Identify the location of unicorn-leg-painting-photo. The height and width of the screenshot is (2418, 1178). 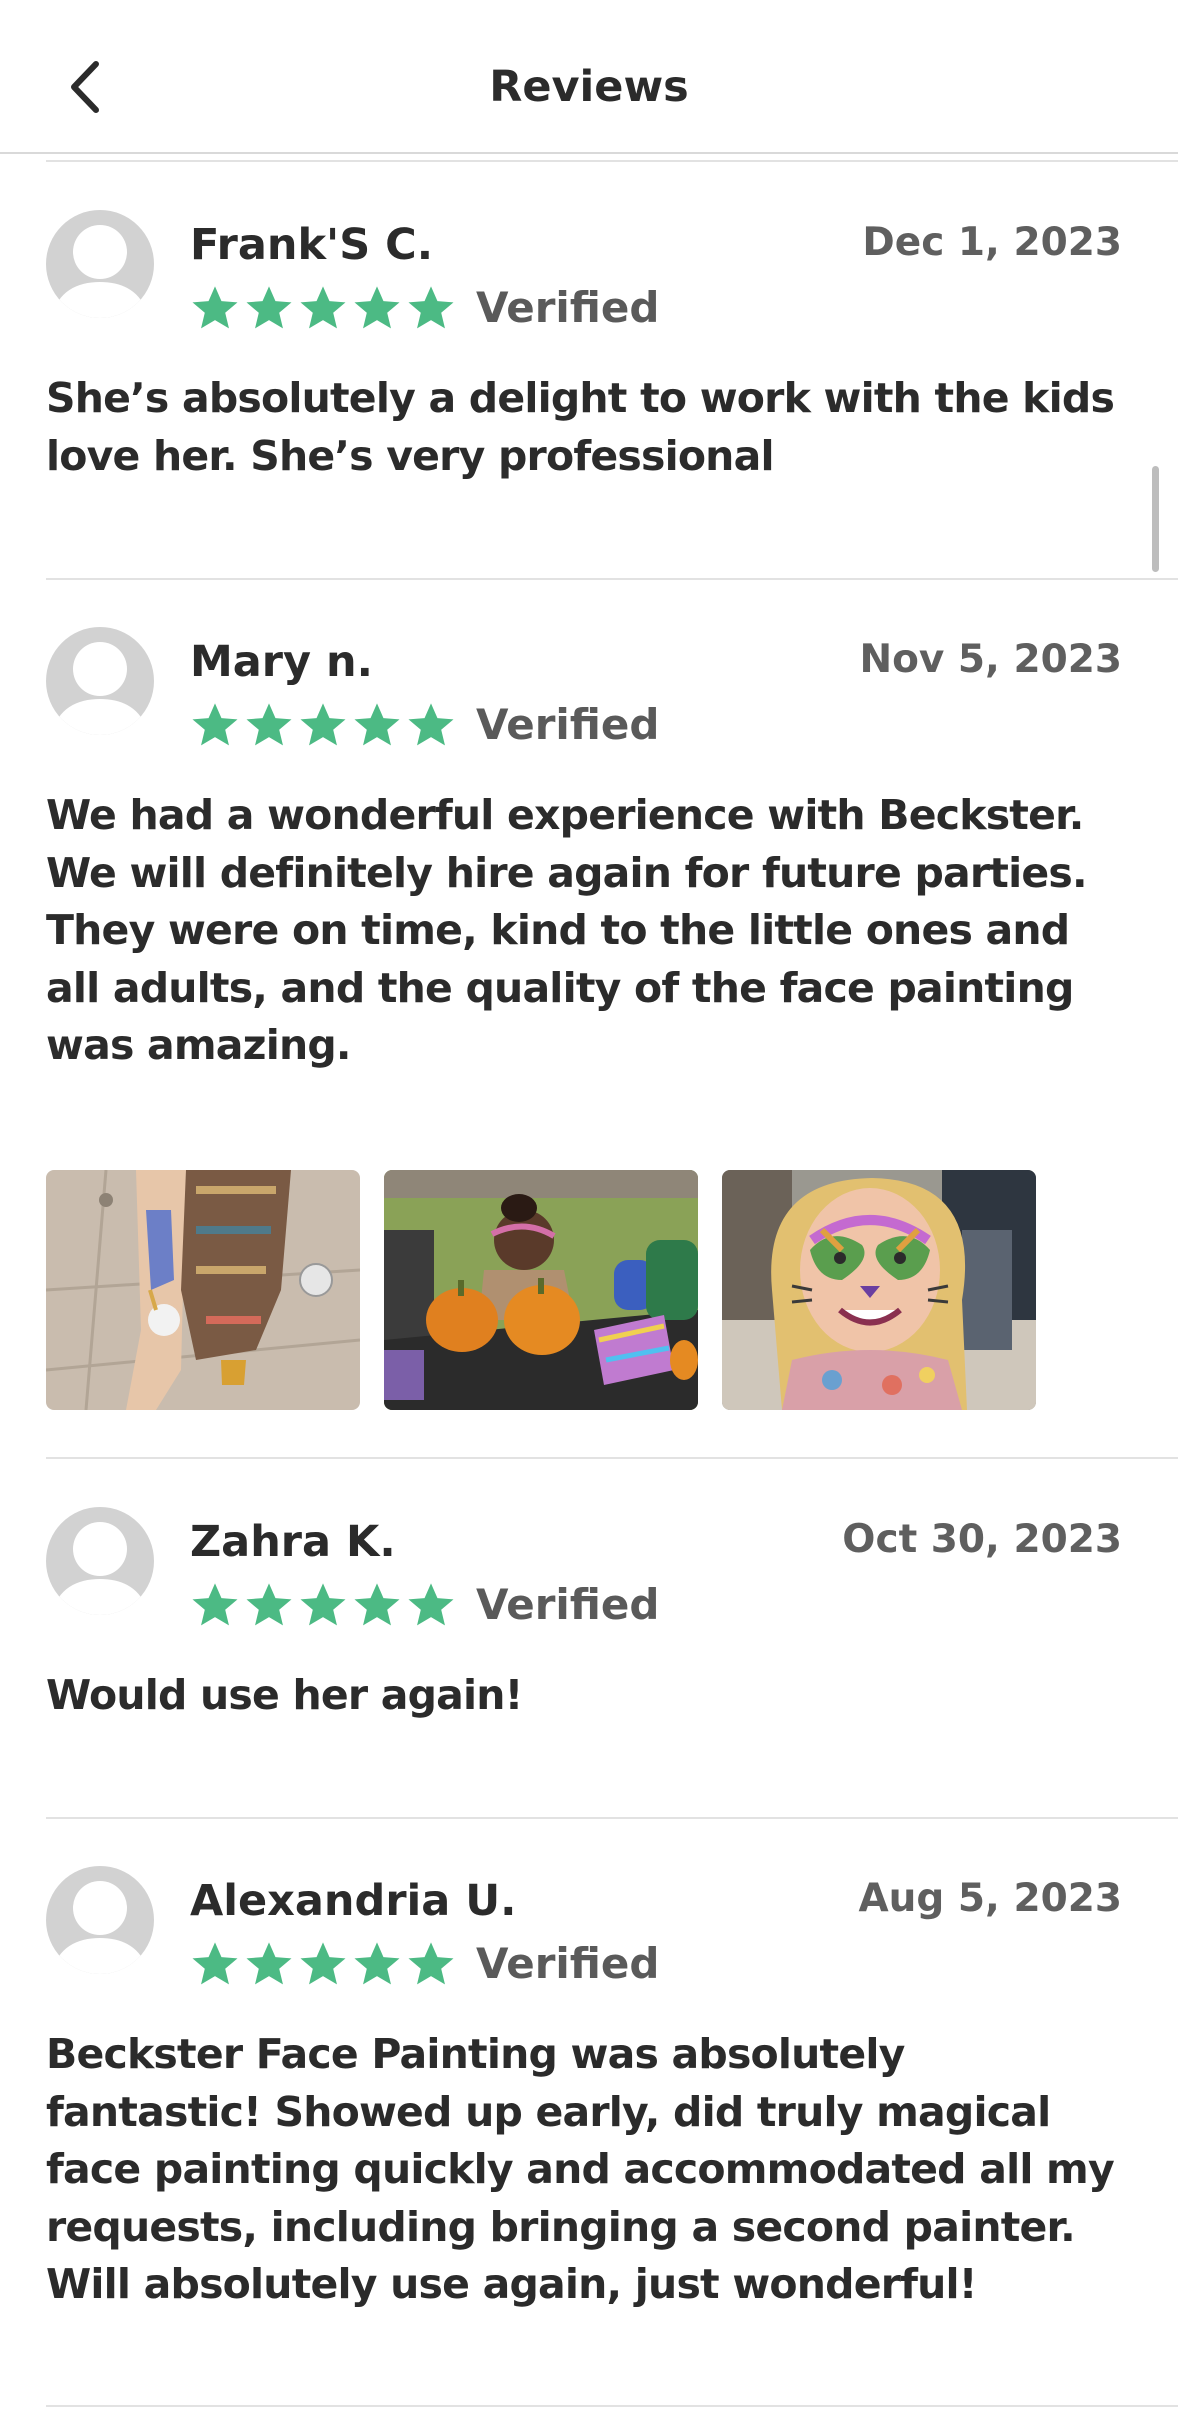
(203, 1290).